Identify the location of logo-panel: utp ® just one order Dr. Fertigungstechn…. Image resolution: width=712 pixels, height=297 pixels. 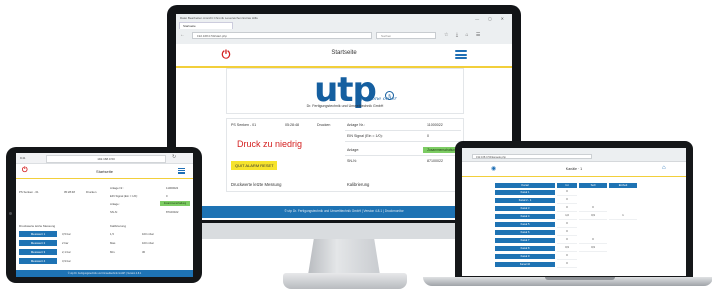
(345, 91).